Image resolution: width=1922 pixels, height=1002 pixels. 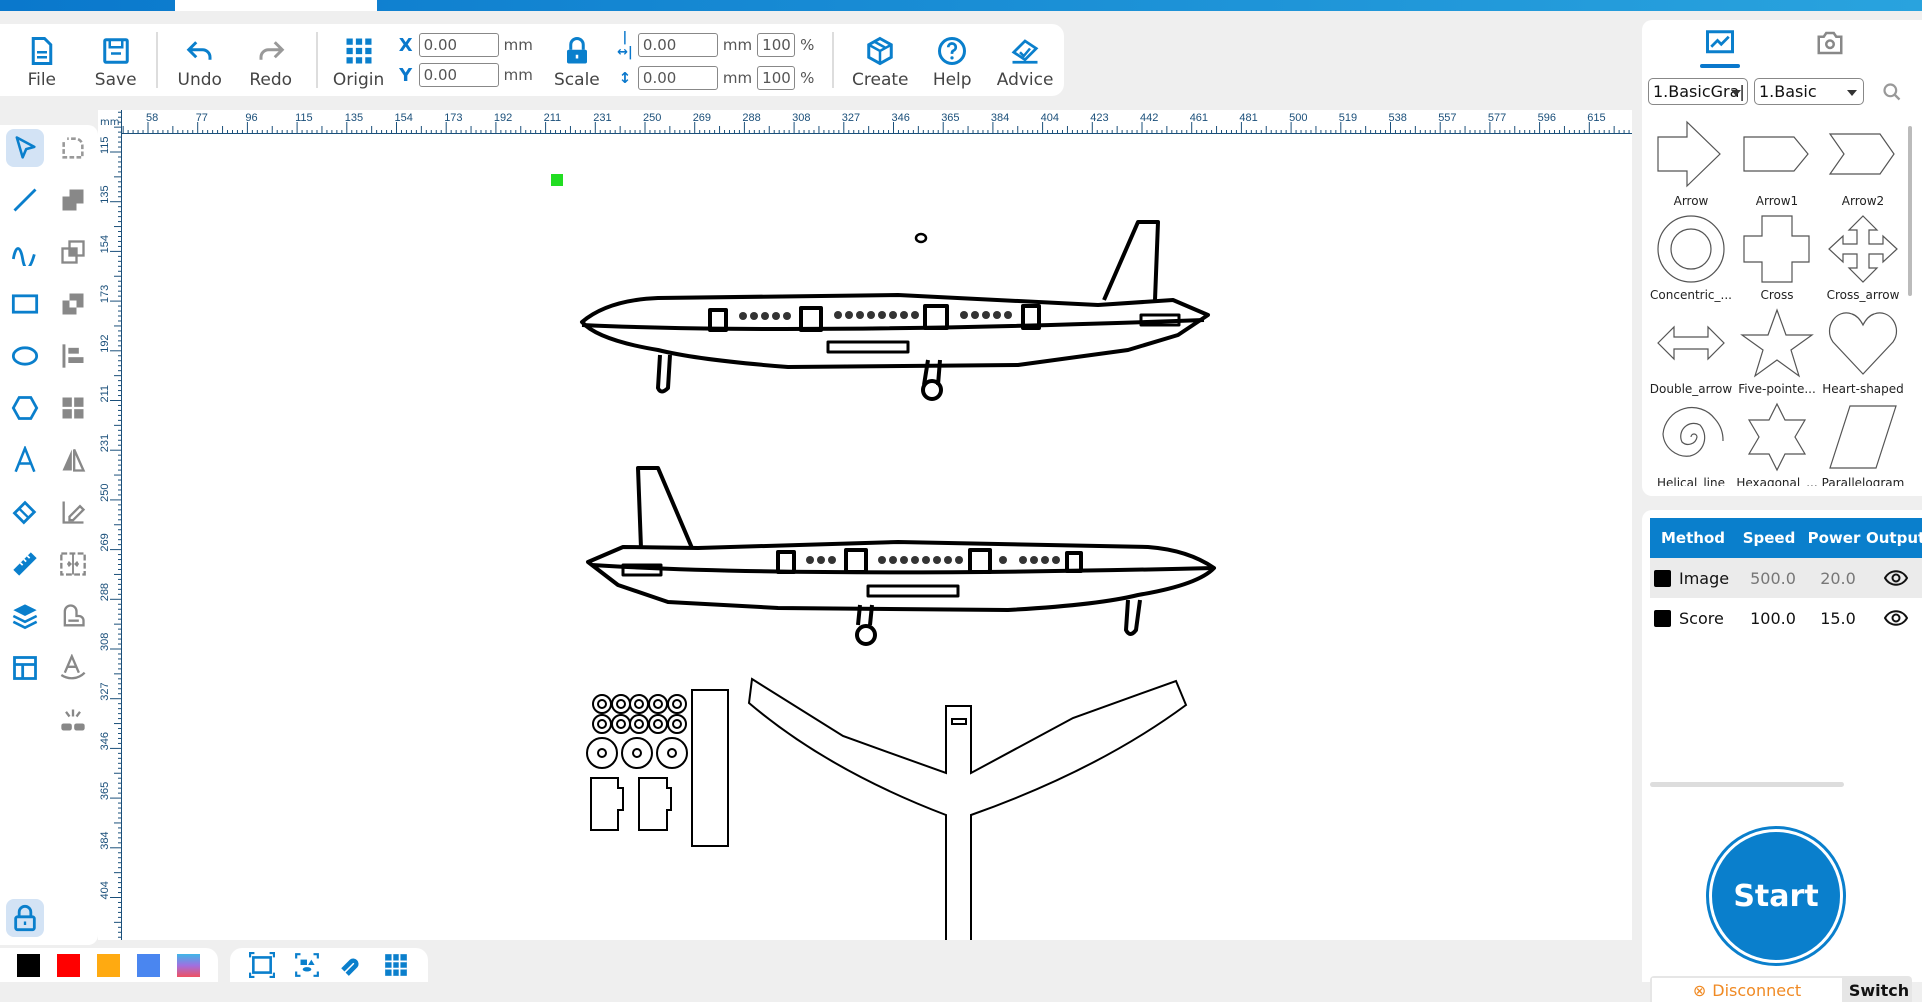 I want to click on shape-heart: Heart-shaped, so click(x=1863, y=355).